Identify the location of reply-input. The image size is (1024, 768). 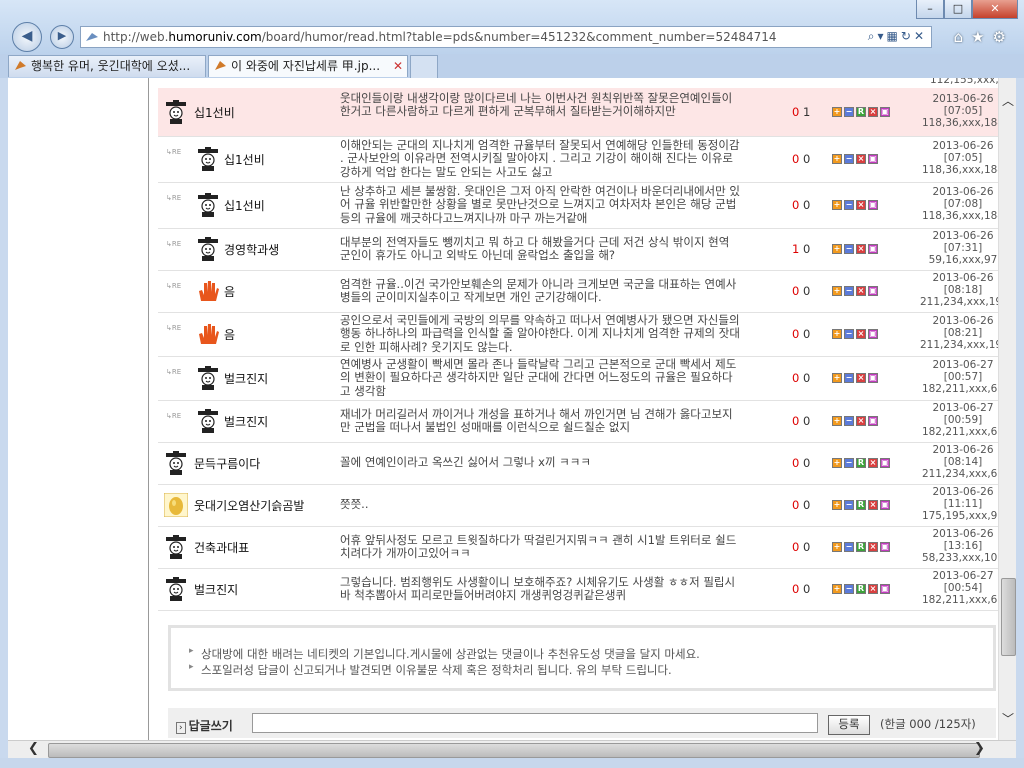
(535, 723).